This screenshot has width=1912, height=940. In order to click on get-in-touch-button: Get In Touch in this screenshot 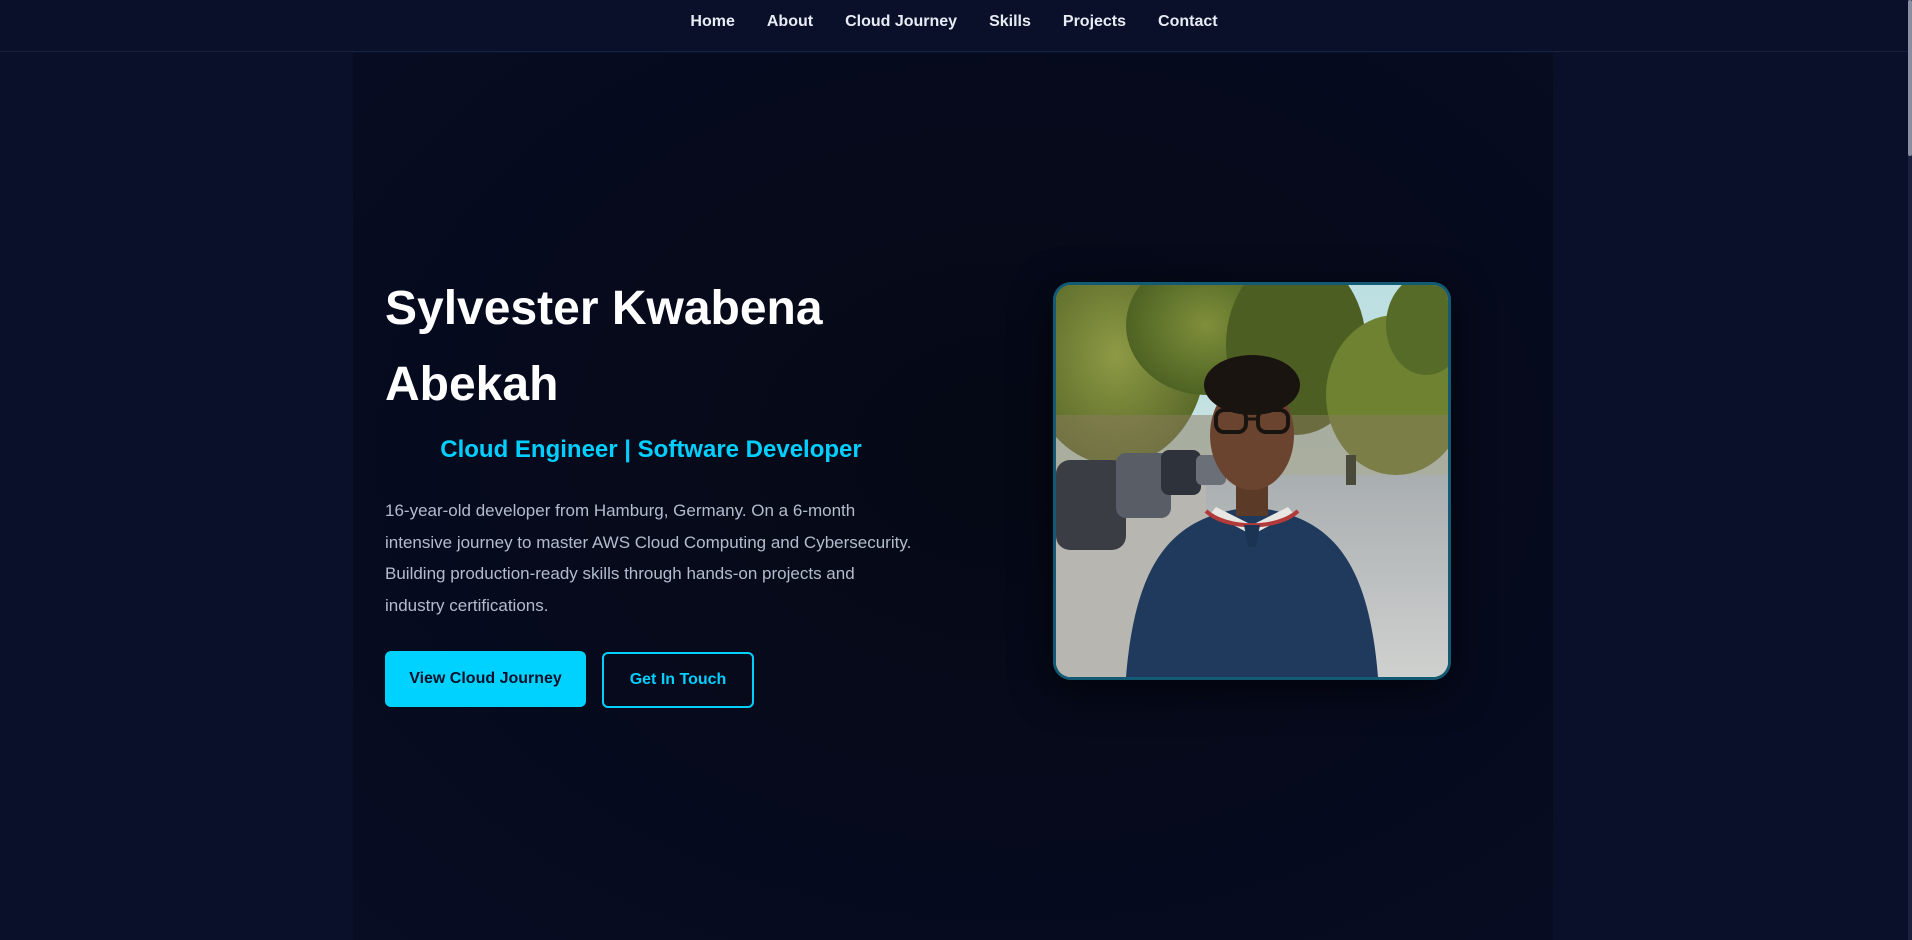, I will do `click(678, 680)`.